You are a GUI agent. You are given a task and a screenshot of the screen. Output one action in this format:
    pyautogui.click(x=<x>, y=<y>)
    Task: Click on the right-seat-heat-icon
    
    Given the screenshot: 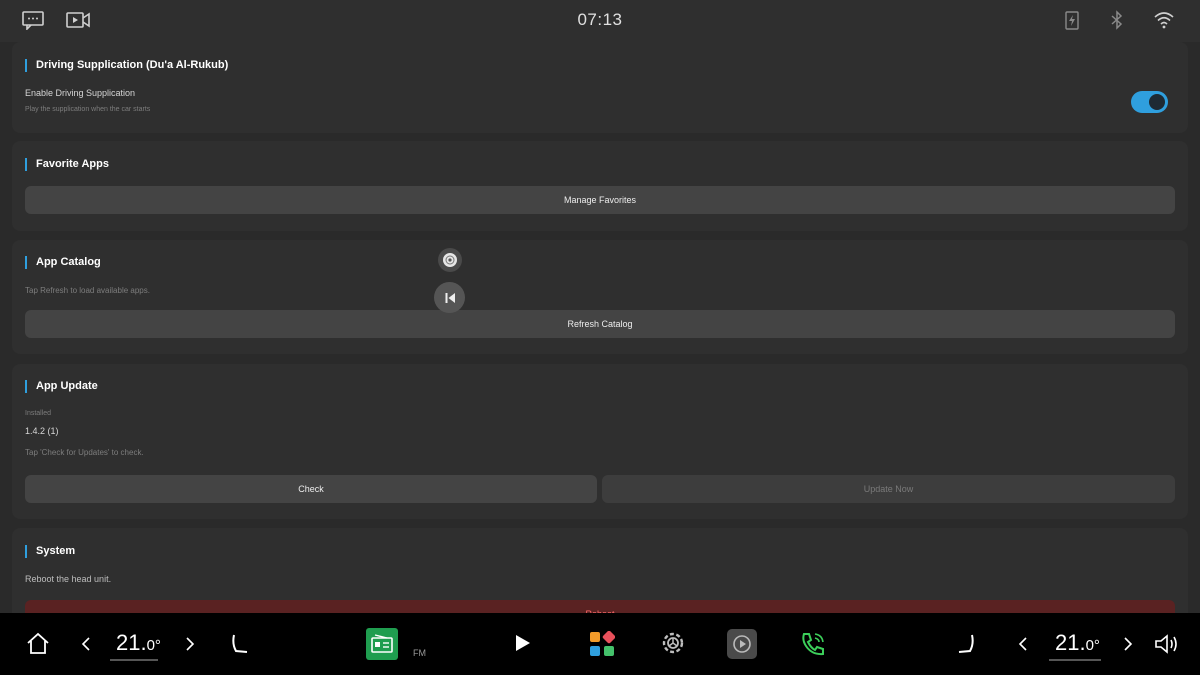 What is the action you would take?
    pyautogui.click(x=967, y=644)
    